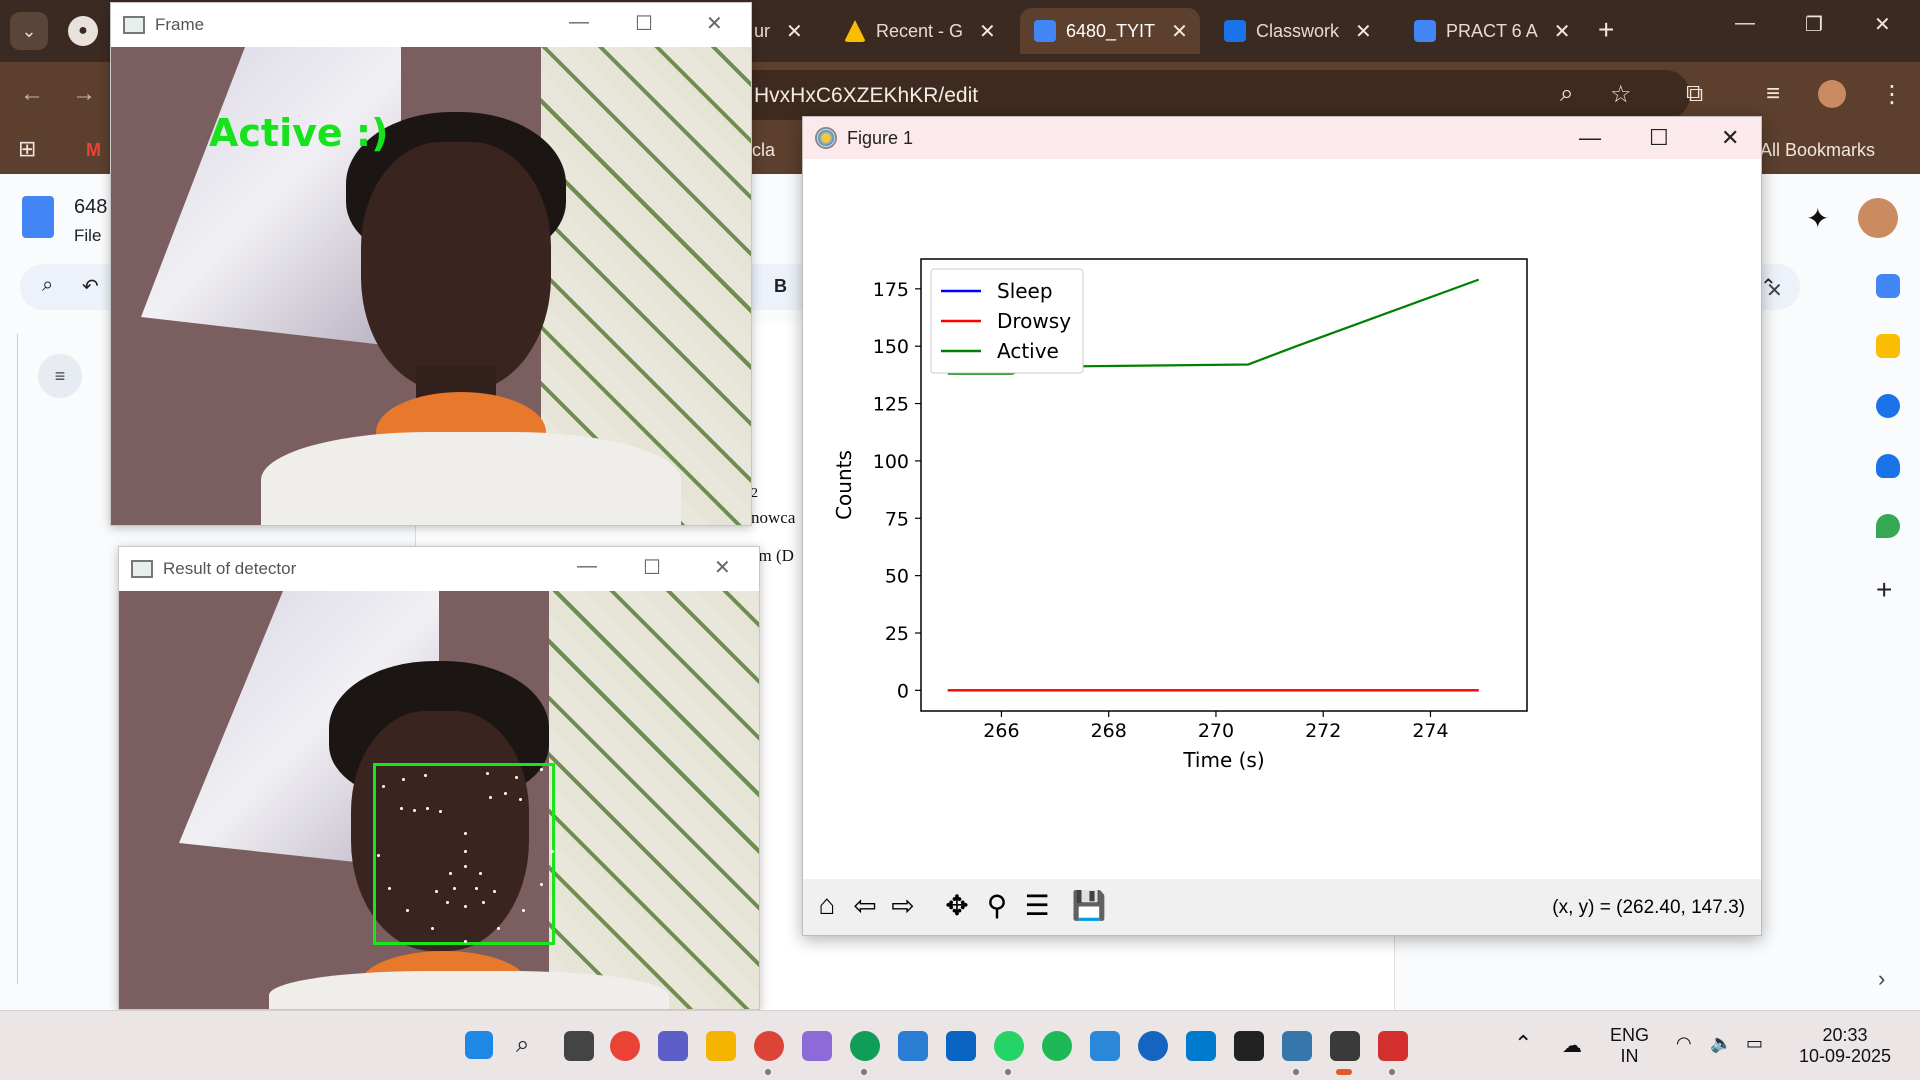 This screenshot has height=1080, width=1920. Describe the element at coordinates (763, 150) in the screenshot. I see `bookmark-folder: cla` at that location.